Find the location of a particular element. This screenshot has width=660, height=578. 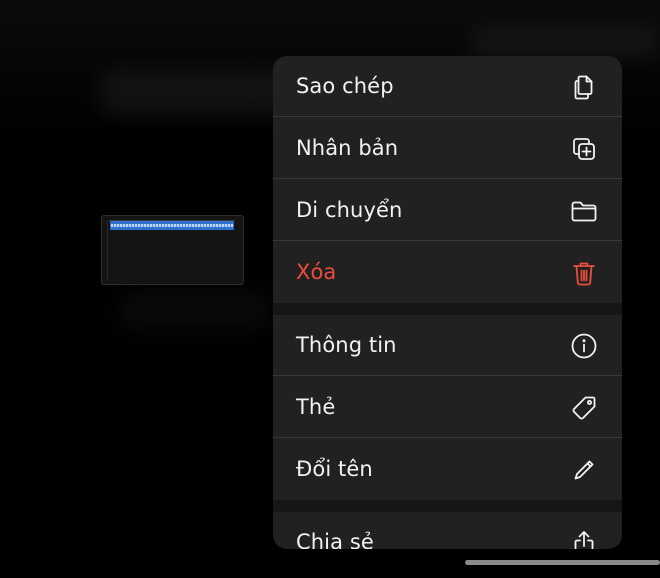

thumbnail-waveform is located at coordinates (172, 225).